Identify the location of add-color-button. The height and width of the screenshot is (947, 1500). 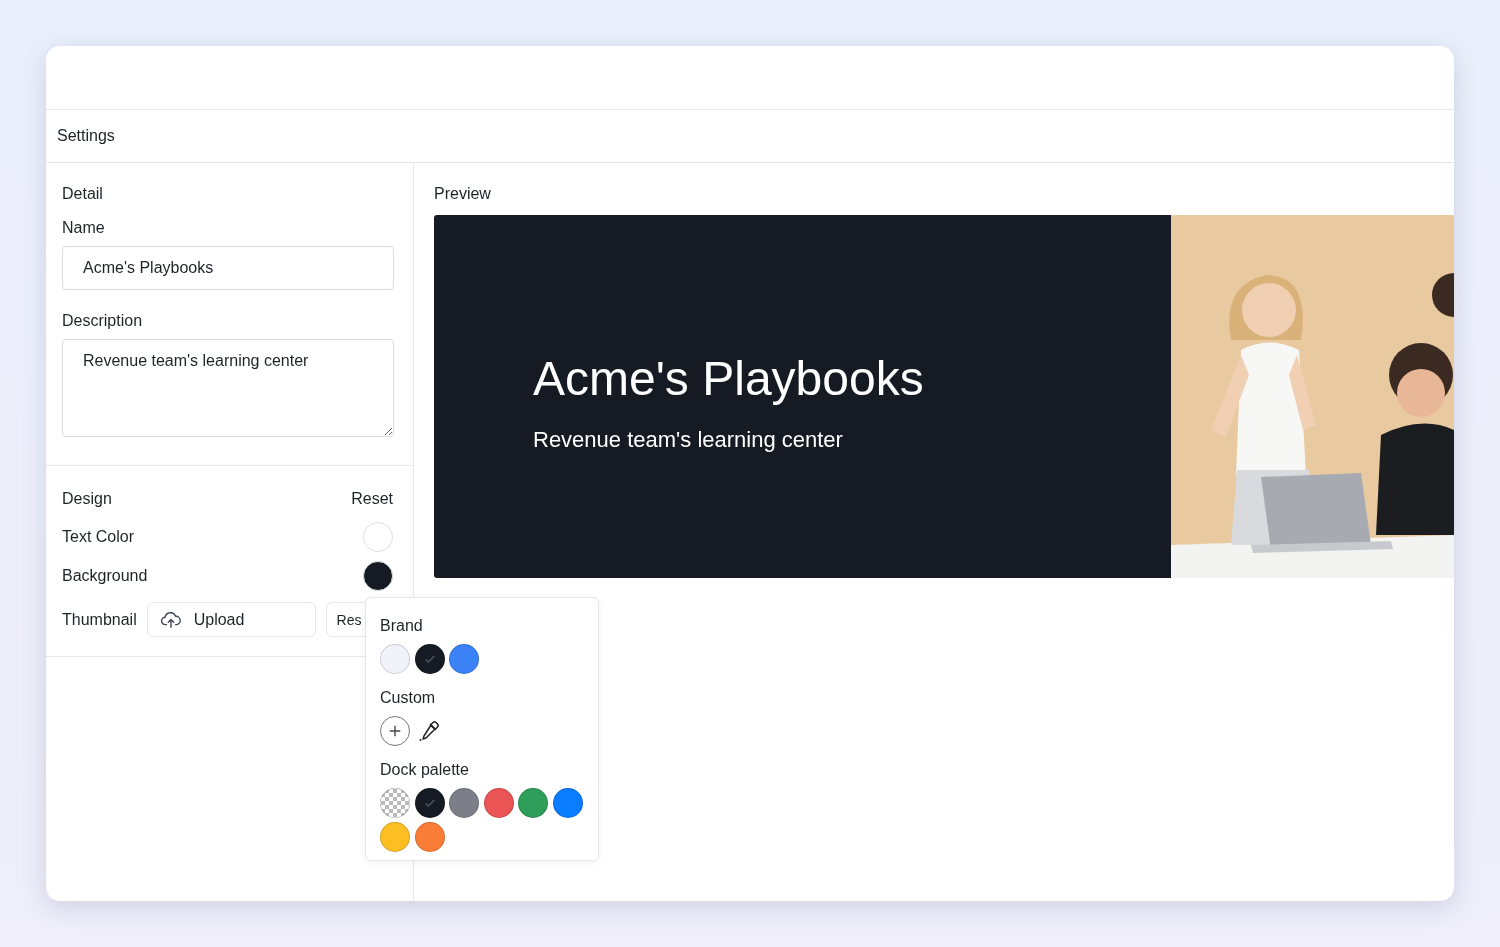
(395, 731).